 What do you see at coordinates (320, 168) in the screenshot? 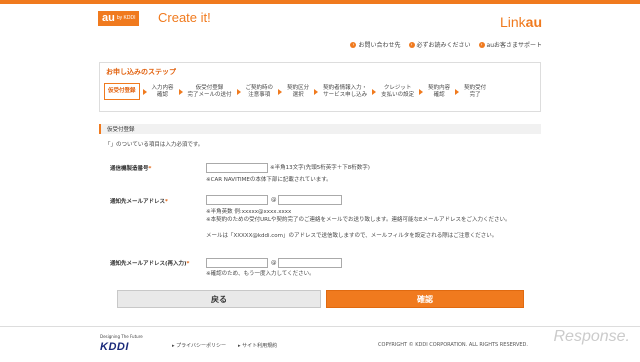
I see `device-serial-hint: ※半角13文字(先頭5桁英字＋下8桁数字)` at bounding box center [320, 168].